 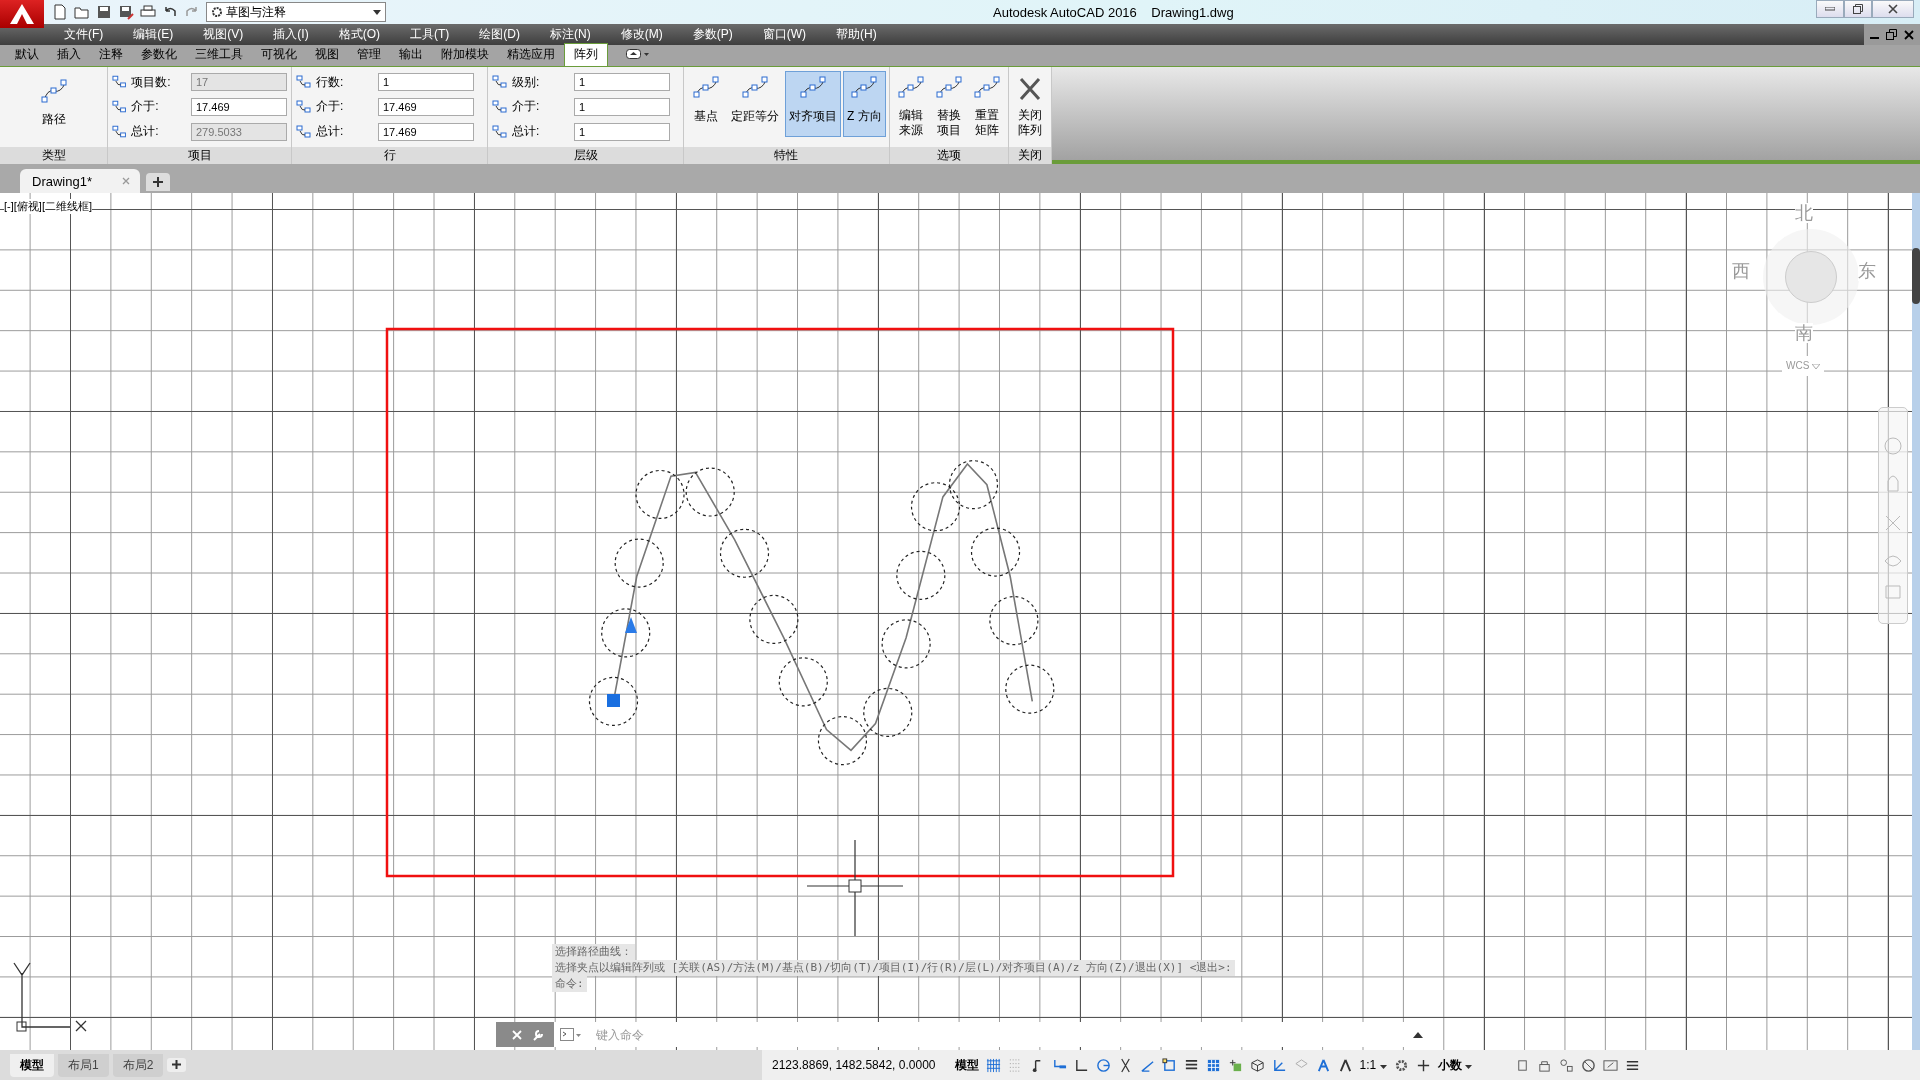 What do you see at coordinates (856, 34) in the screenshot?
I see `menu-item: 帮助(H)` at bounding box center [856, 34].